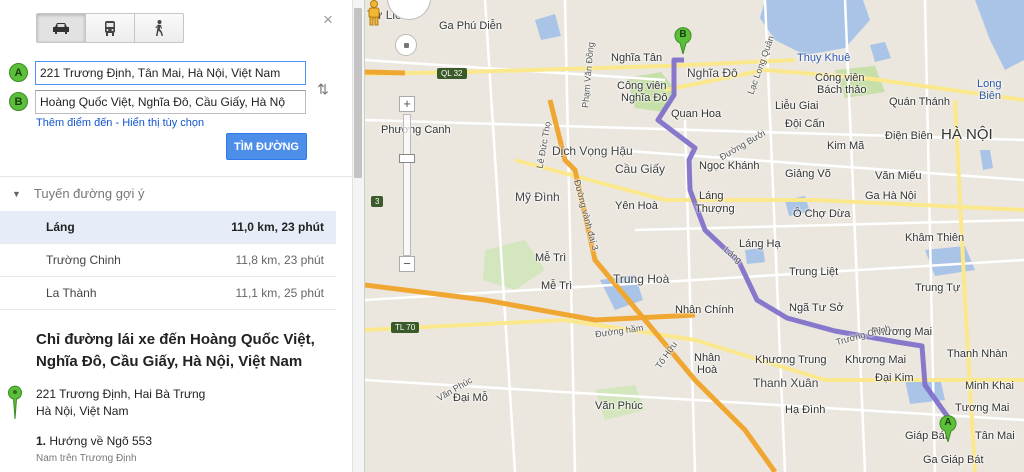  Describe the element at coordinates (891, 196) in the screenshot. I see `map-label: Ga Hà Nội` at that location.